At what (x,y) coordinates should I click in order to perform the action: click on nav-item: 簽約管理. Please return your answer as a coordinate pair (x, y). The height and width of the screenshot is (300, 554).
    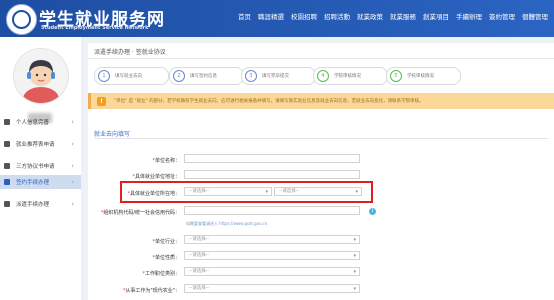
    Looking at the image, I should click on (502, 16).